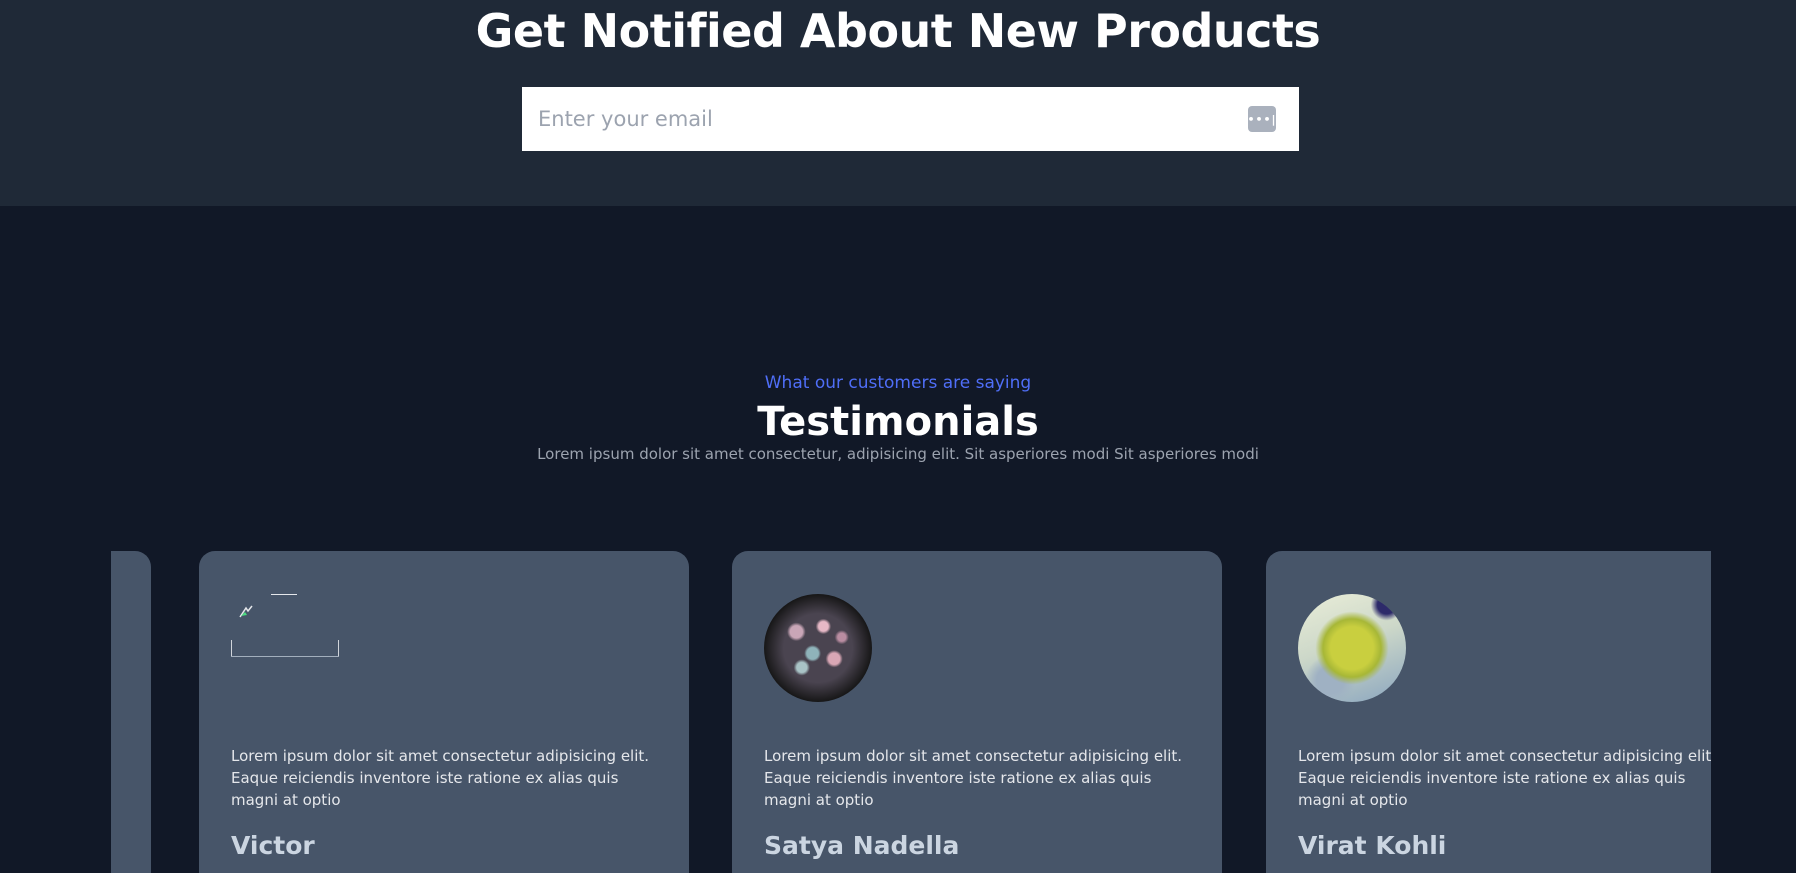  I want to click on password-manager-key-icon: •••|, so click(1261, 119).